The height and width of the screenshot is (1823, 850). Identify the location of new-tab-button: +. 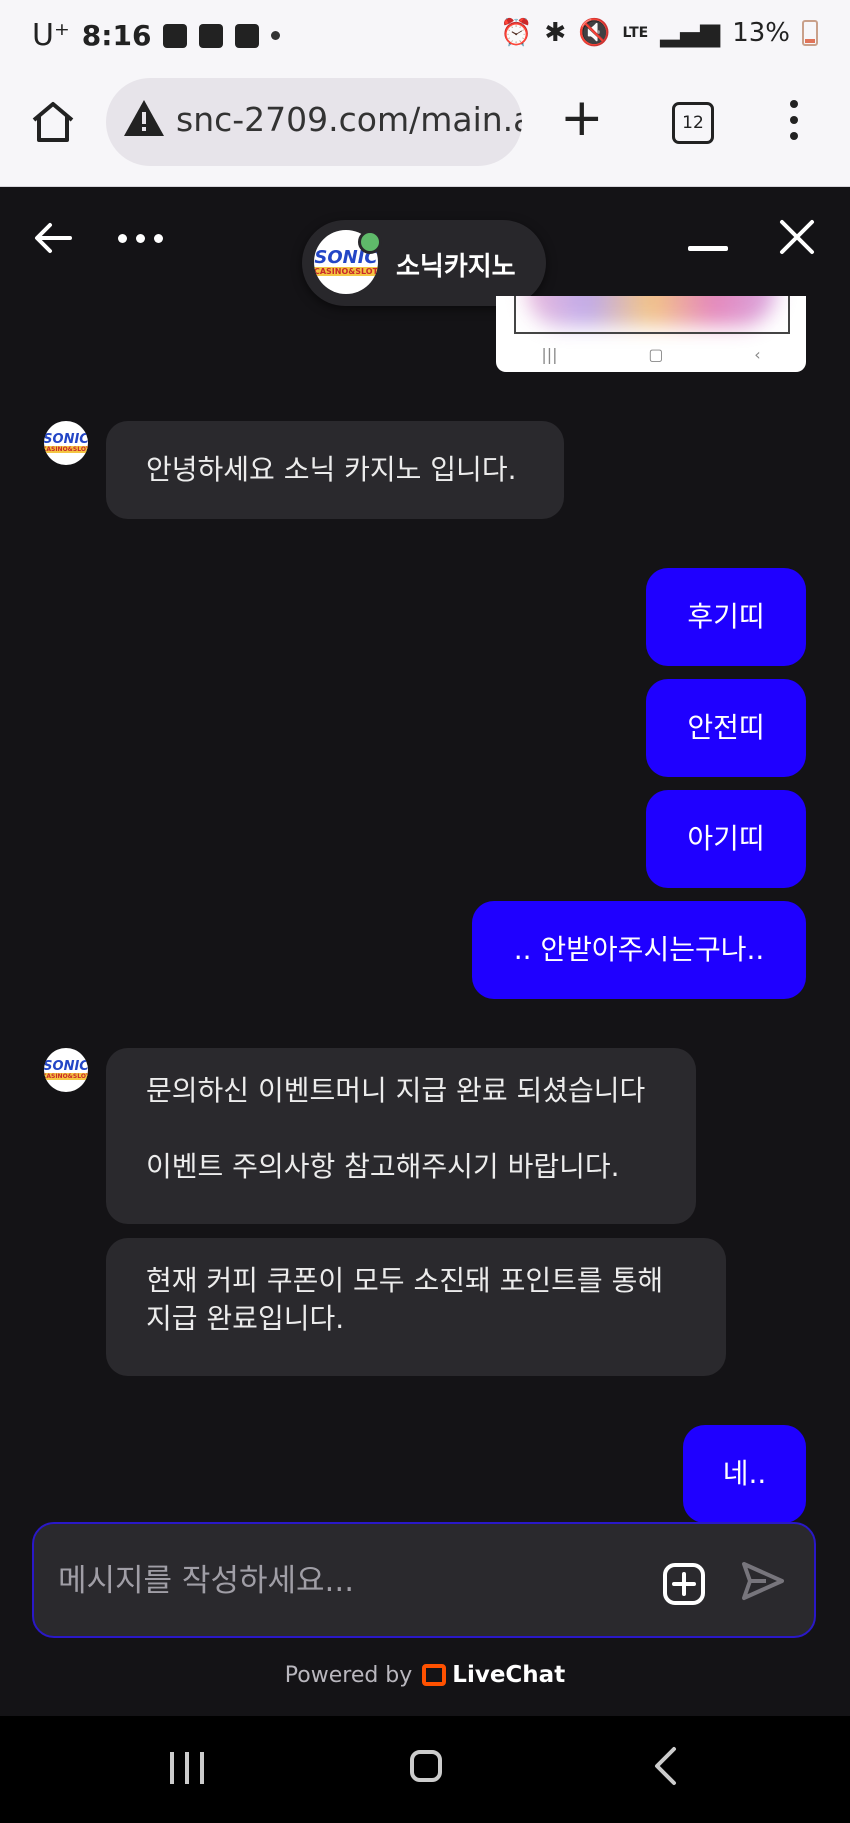
(582, 118).